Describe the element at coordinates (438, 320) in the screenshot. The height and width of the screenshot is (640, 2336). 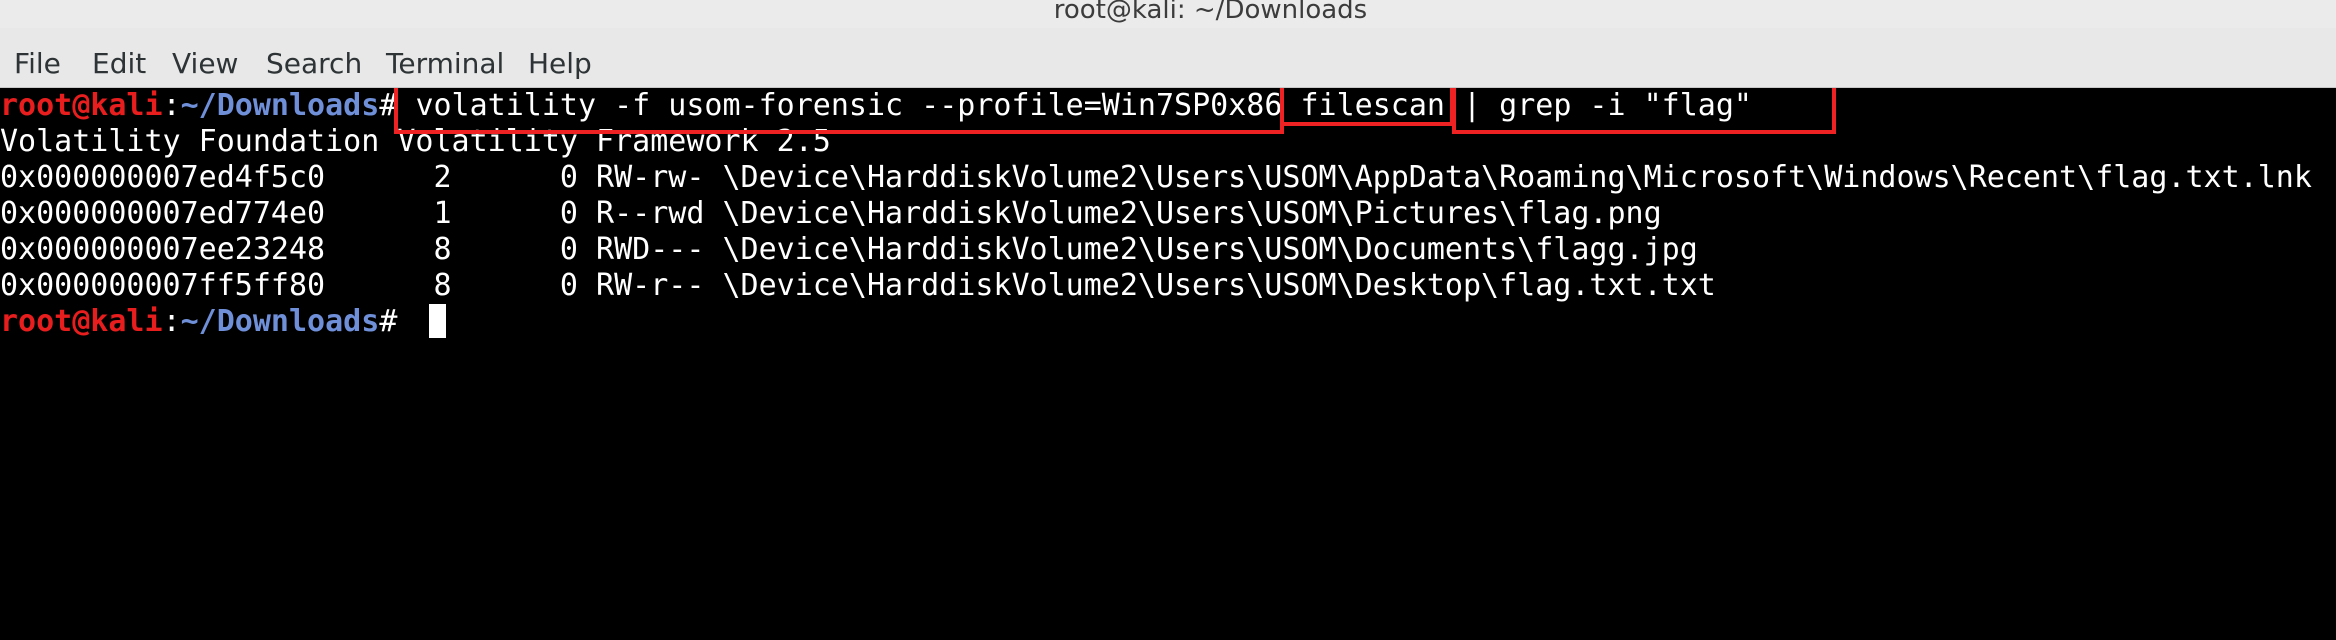
I see `text-cursor` at that location.